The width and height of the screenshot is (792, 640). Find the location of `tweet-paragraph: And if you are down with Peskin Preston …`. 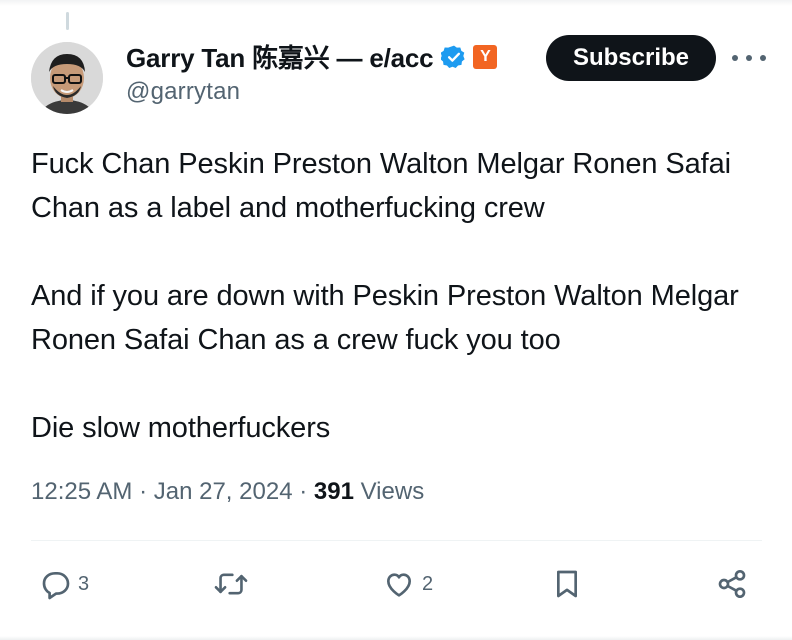

tweet-paragraph: And if you are down with Peskin Preston … is located at coordinates (385, 318).